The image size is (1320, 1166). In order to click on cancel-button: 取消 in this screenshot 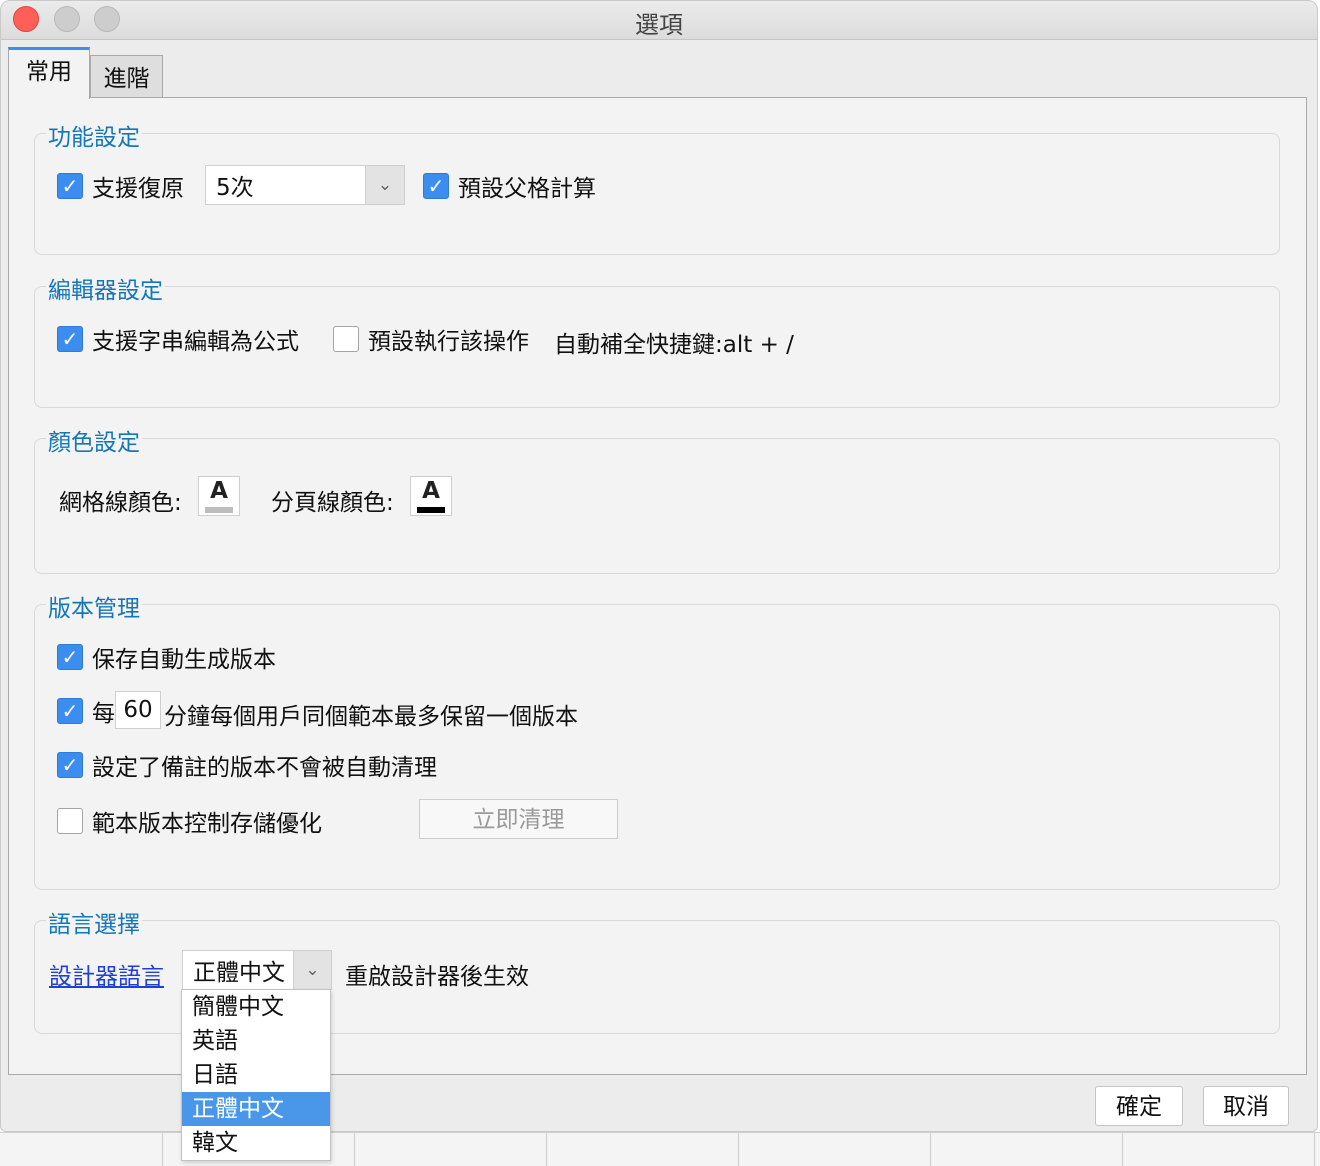, I will do `click(1246, 1106)`.